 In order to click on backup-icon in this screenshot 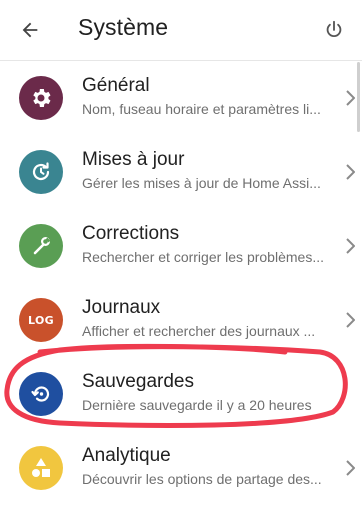, I will do `click(40, 394)`.